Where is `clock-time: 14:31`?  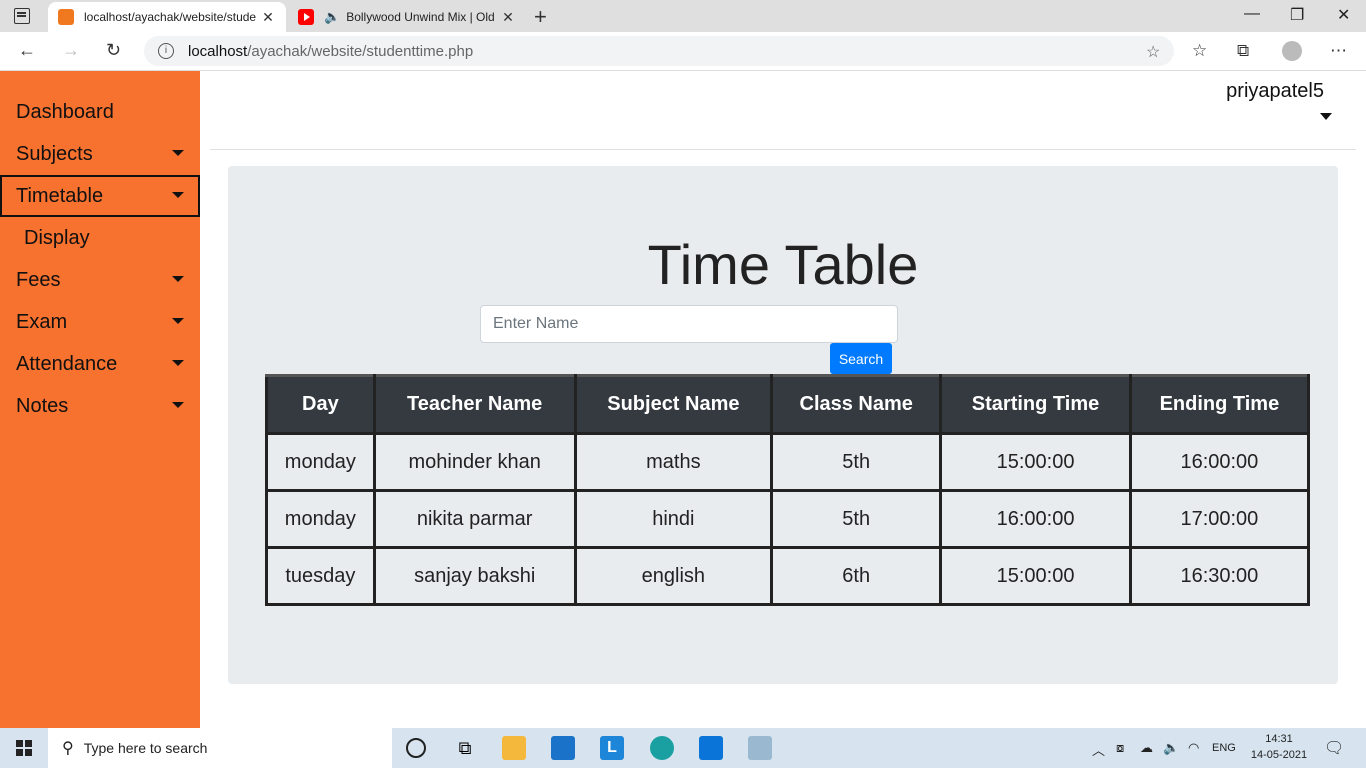 clock-time: 14:31 is located at coordinates (1279, 739).